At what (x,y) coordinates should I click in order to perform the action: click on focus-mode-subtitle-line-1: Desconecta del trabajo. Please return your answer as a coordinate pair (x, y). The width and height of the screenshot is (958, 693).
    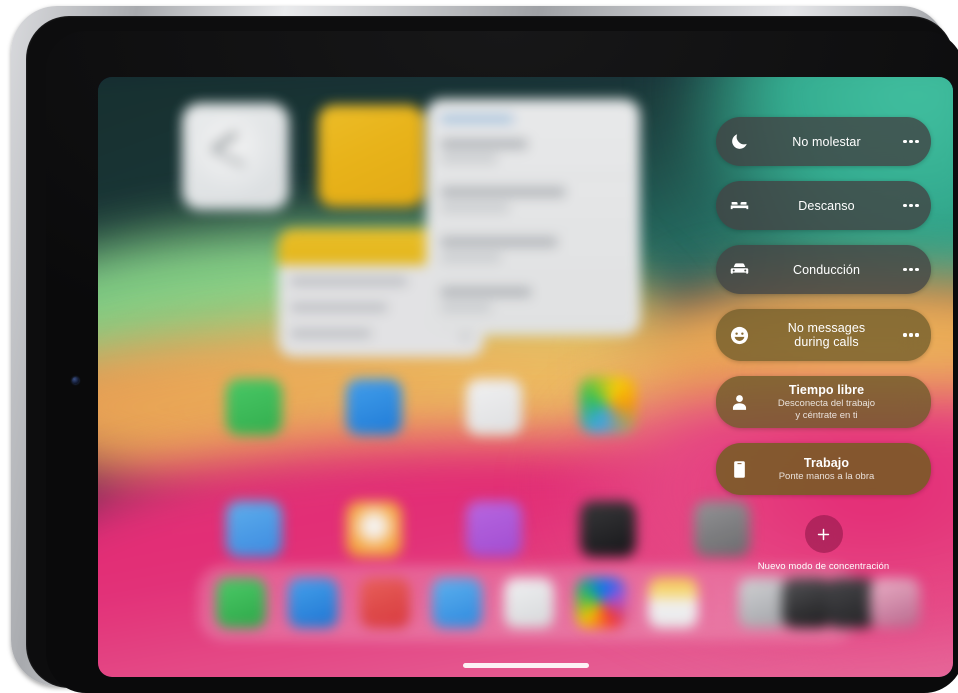
    Looking at the image, I should click on (826, 403).